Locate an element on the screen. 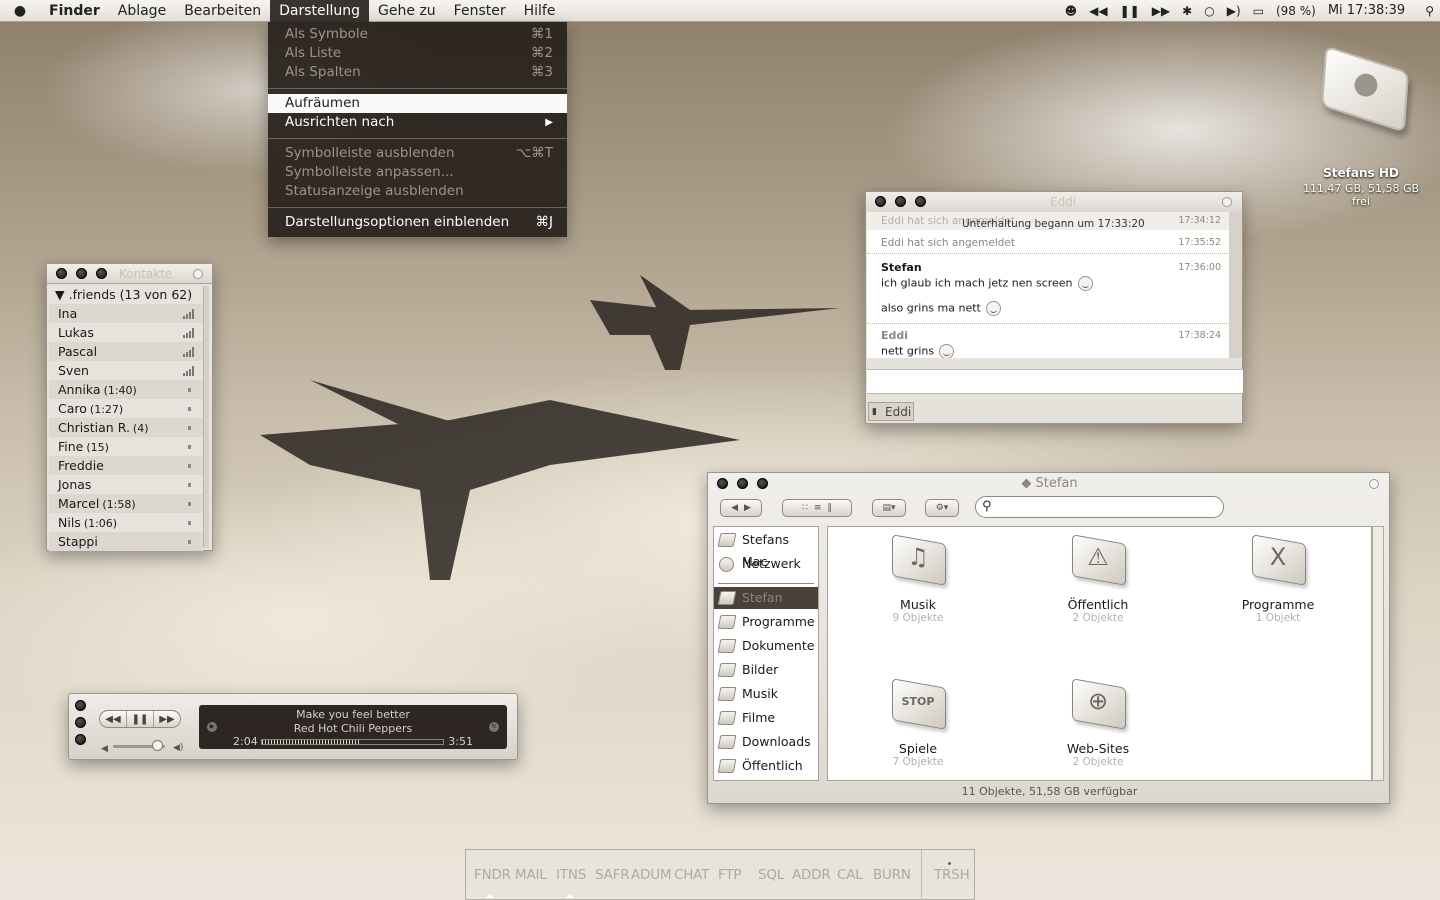 The height and width of the screenshot is (900, 1440). view-mode-buttons: ∷ ≡ ‖ is located at coordinates (817, 508).